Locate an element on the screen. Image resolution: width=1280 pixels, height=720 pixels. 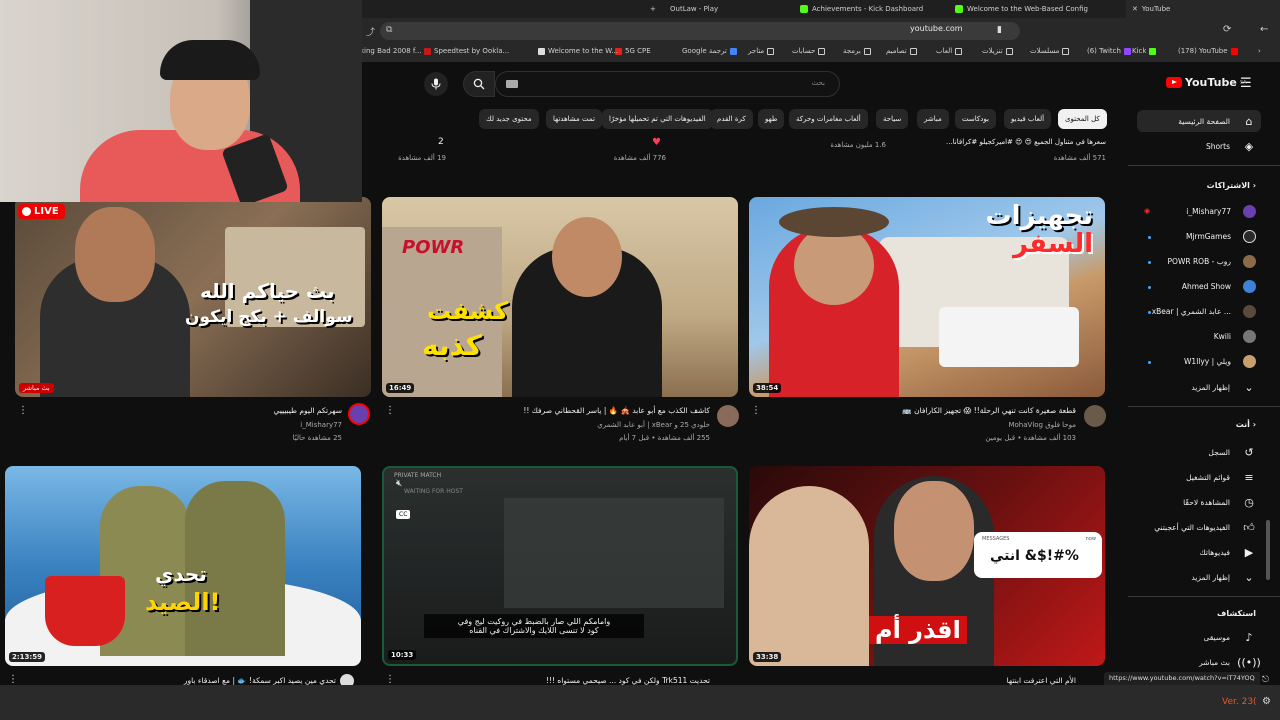
sidebar-item-live: بث مباشر ((•)) is located at coordinates (1230, 662).